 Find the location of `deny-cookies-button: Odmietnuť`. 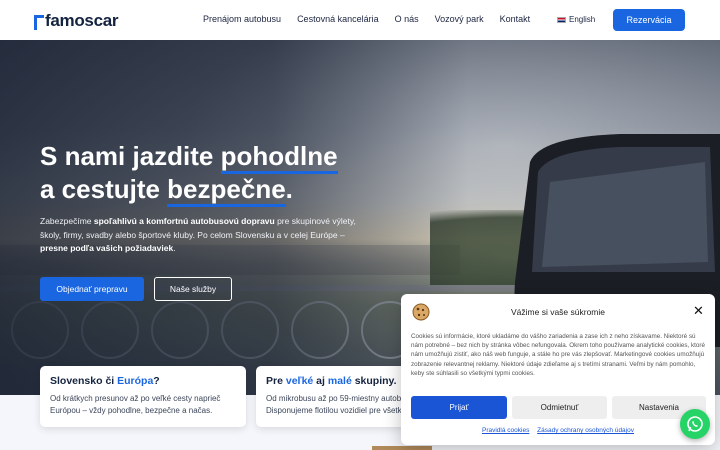

deny-cookies-button: Odmietnuť is located at coordinates (559, 407).